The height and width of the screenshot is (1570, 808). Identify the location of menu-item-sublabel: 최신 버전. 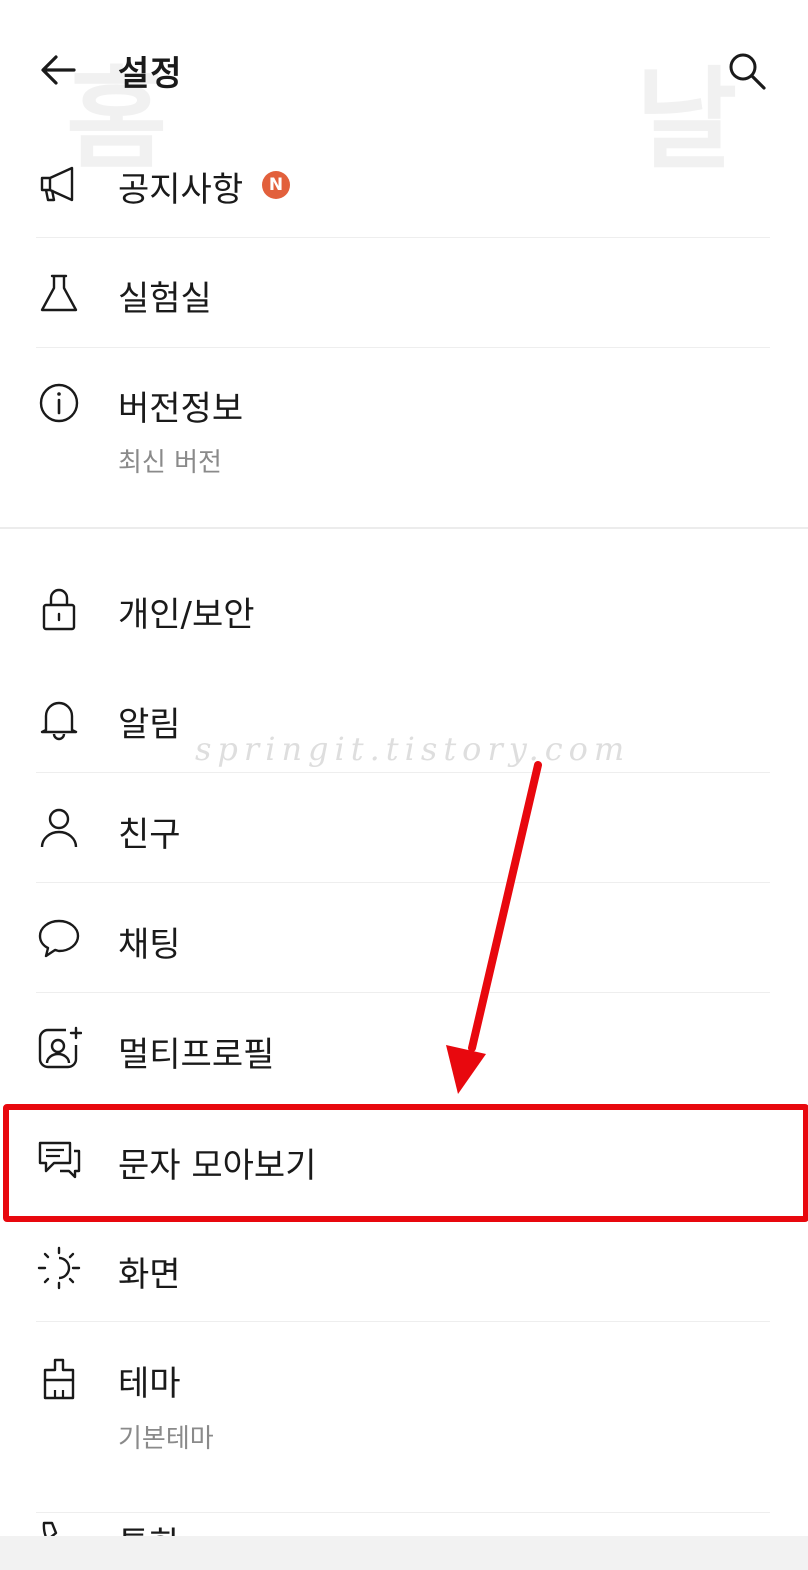
(170, 463).